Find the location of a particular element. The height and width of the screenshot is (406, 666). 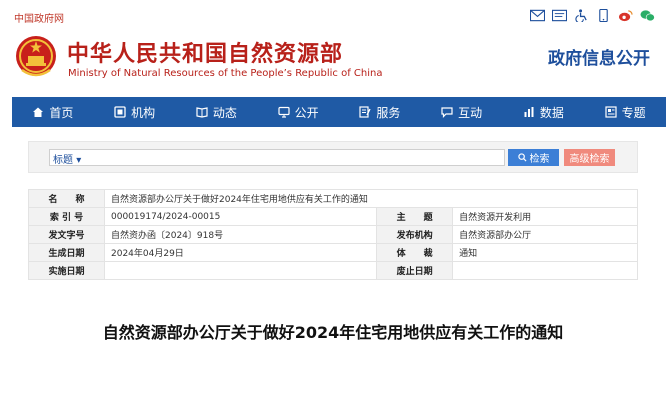

mail-icon is located at coordinates (537, 15).